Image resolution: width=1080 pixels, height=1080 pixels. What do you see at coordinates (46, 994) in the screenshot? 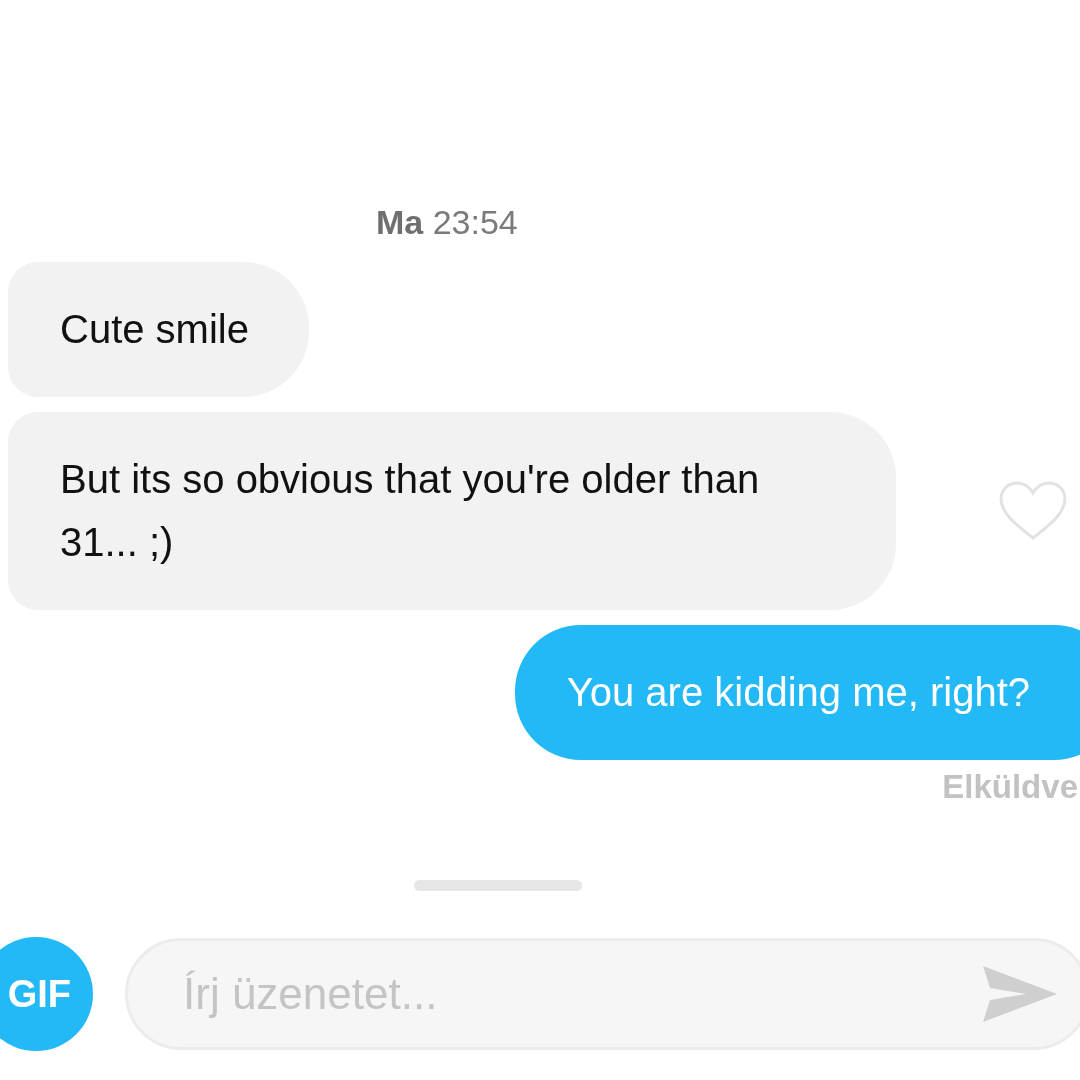
I see `gif-button: GIF` at bounding box center [46, 994].